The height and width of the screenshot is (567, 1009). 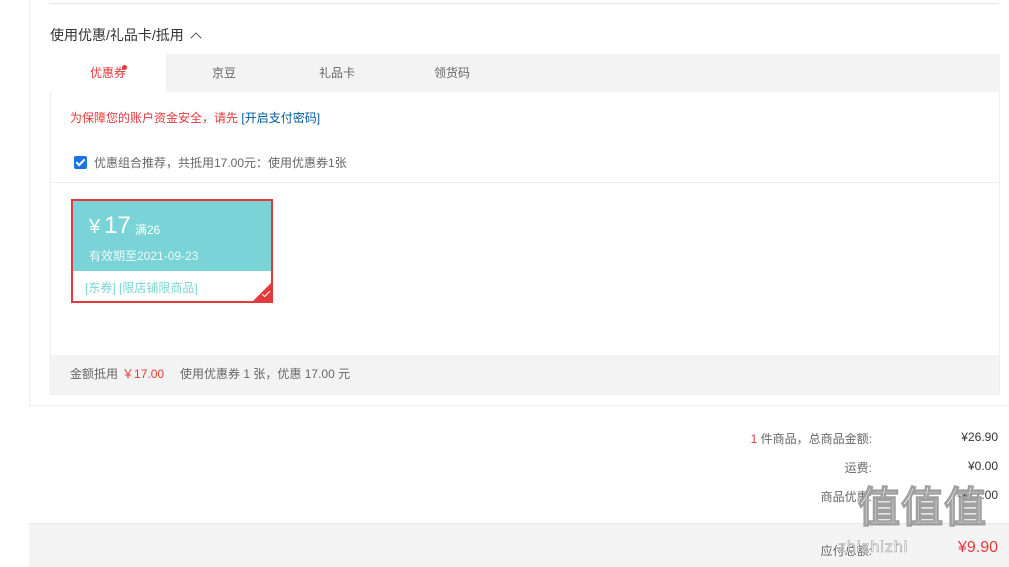 What do you see at coordinates (858, 468) in the screenshot?
I see `shipping-label: 运费:` at bounding box center [858, 468].